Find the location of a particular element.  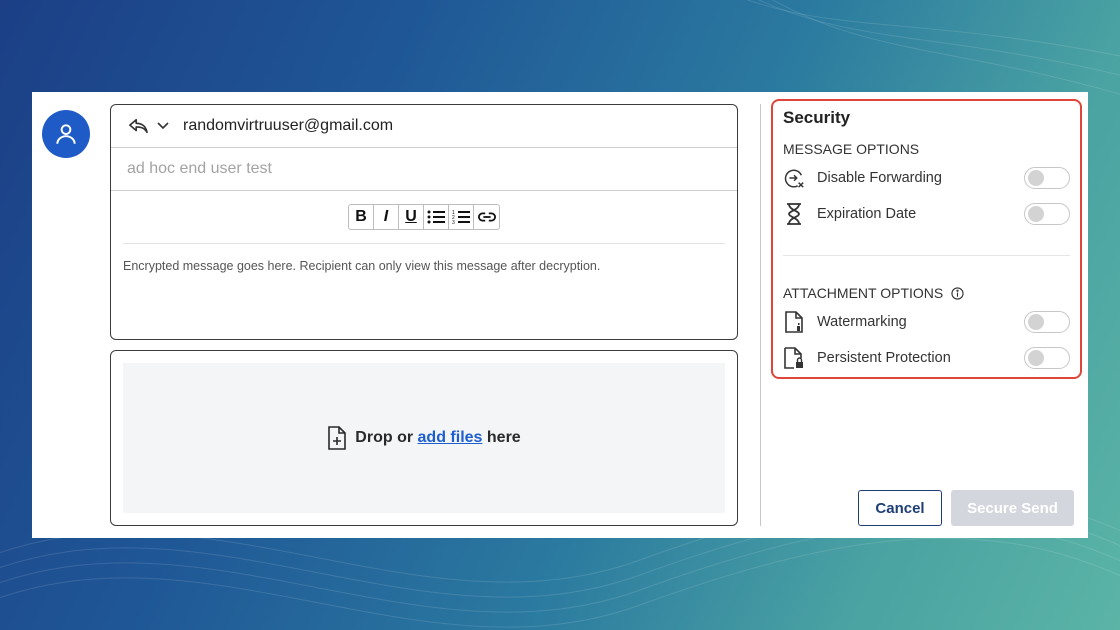

user-icon is located at coordinates (66, 134).